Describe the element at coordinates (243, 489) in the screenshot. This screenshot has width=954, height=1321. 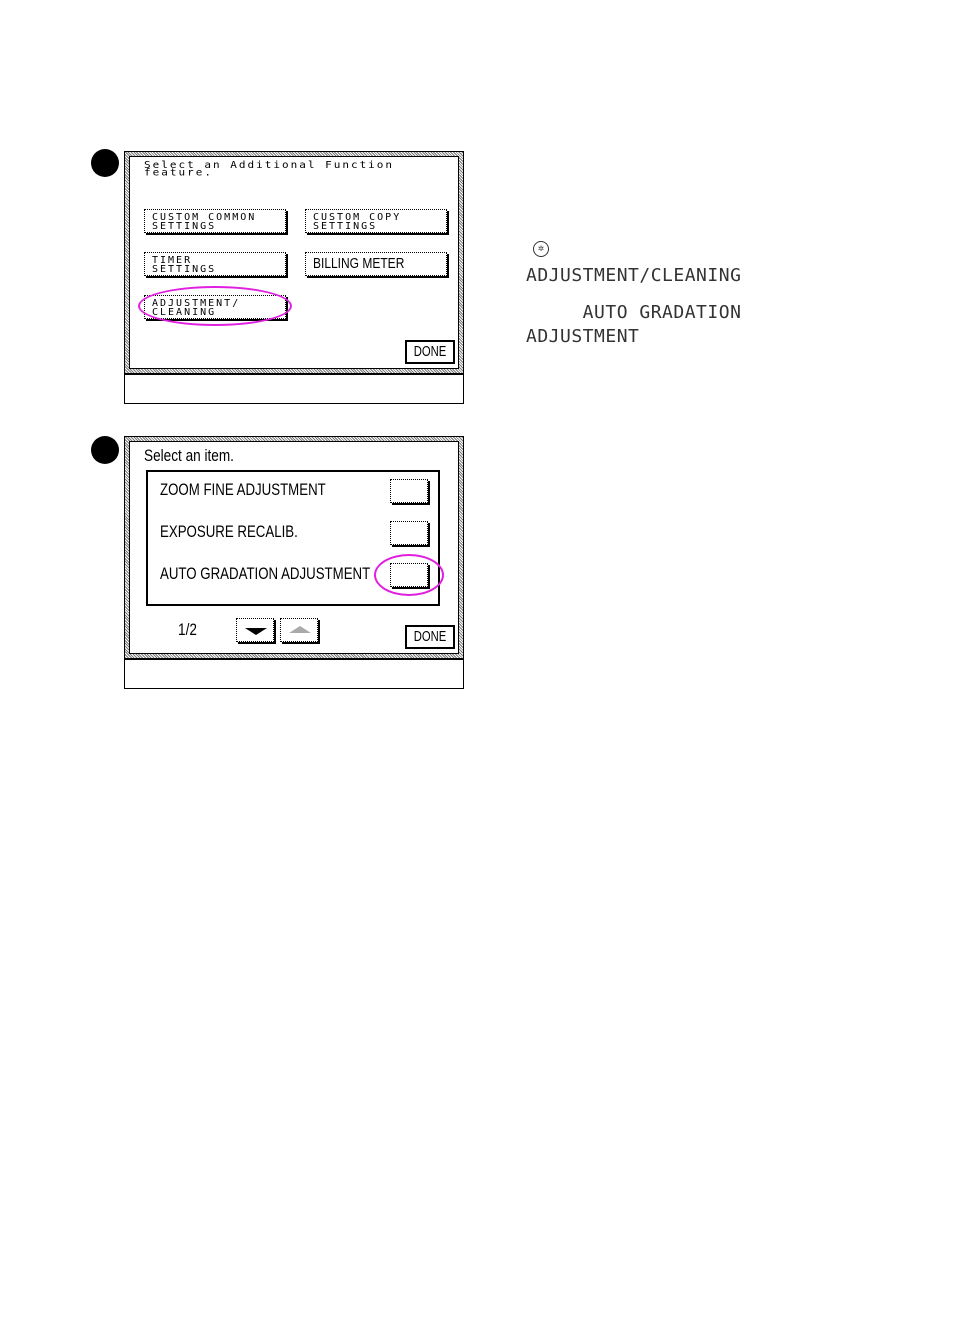
I see `item-label: ZOOM FINE ADJUSTMENT` at that location.